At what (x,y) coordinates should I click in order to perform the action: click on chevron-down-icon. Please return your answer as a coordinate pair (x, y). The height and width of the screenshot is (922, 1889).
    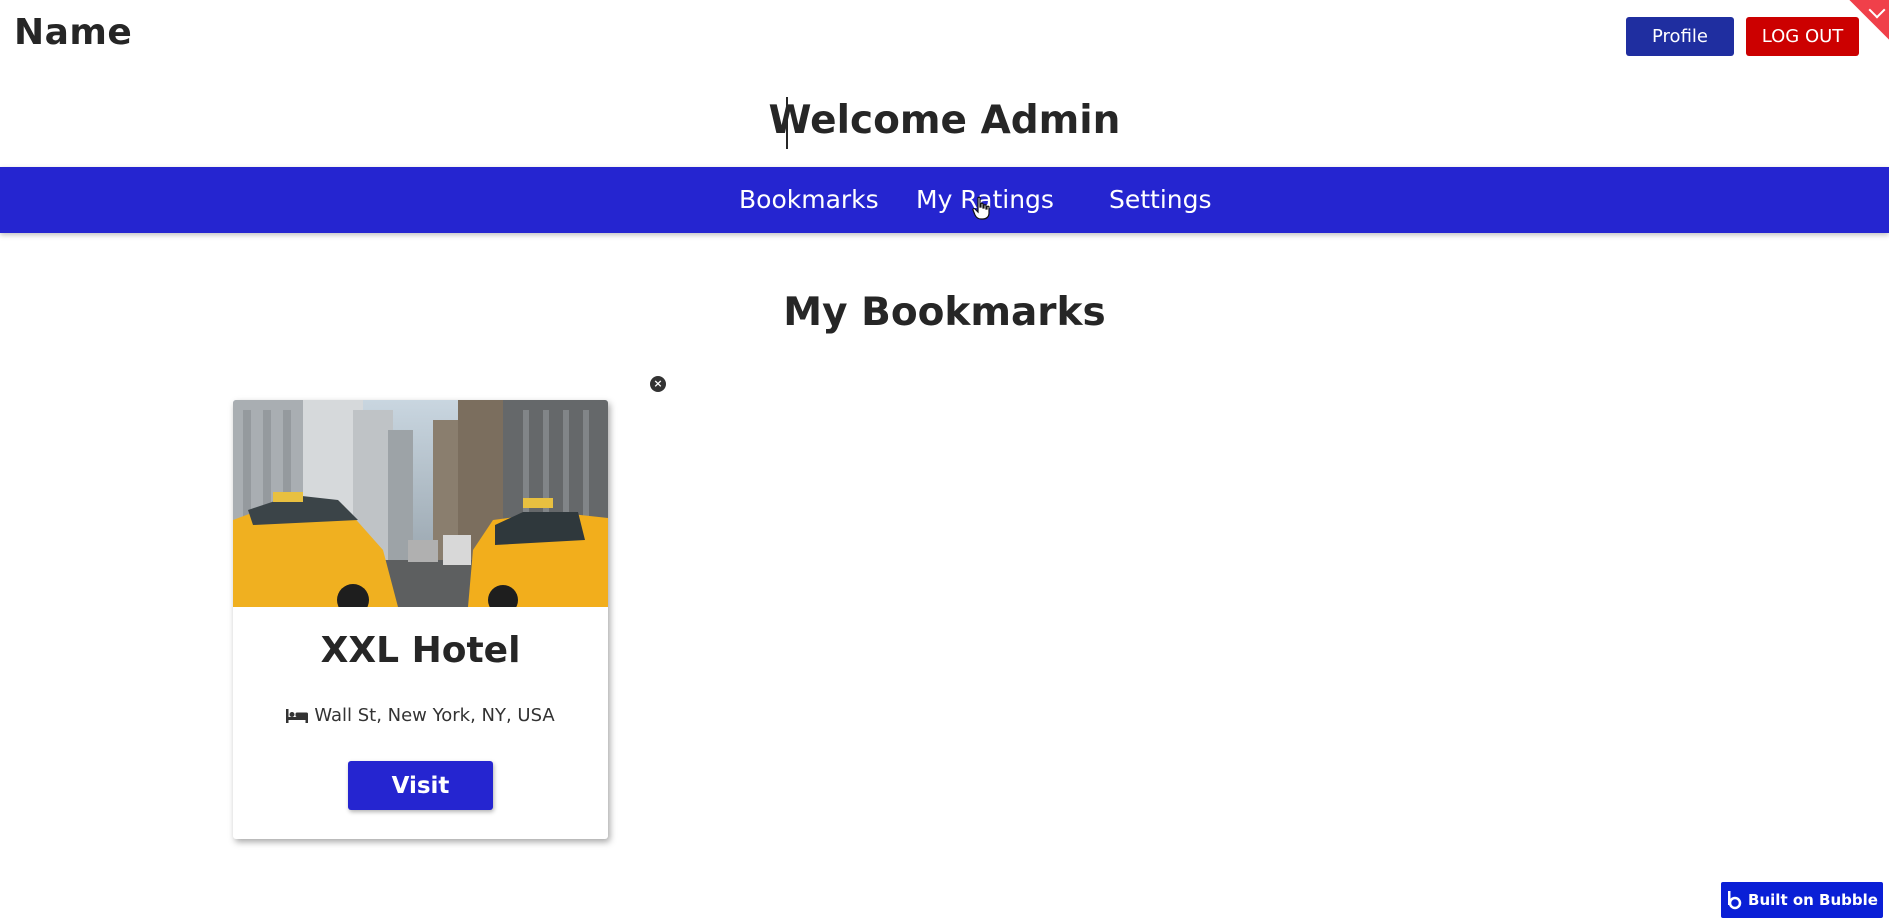
    Looking at the image, I should click on (1877, 10).